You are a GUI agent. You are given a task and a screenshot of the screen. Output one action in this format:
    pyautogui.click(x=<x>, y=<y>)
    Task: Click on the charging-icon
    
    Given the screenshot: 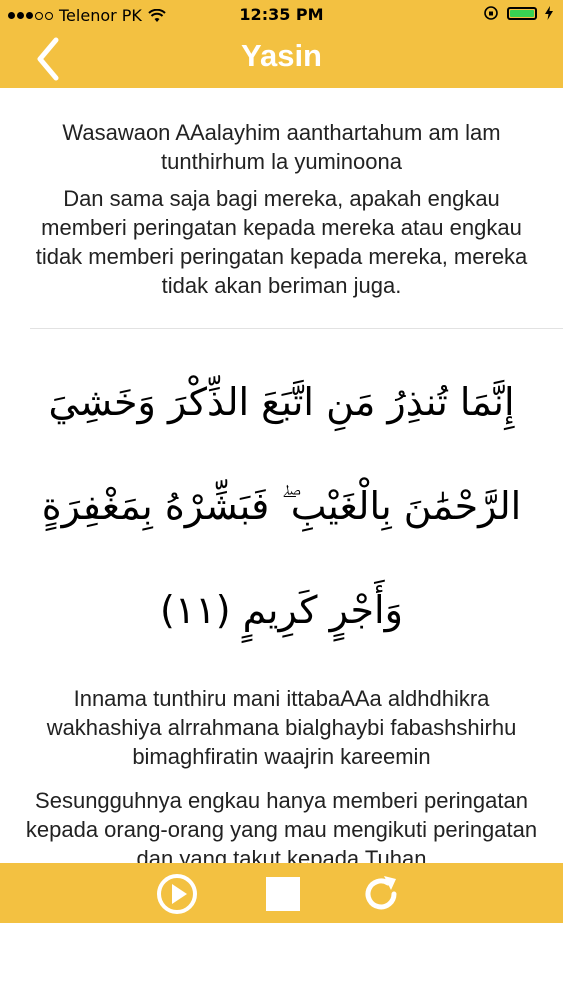 What is the action you would take?
    pyautogui.click(x=549, y=13)
    